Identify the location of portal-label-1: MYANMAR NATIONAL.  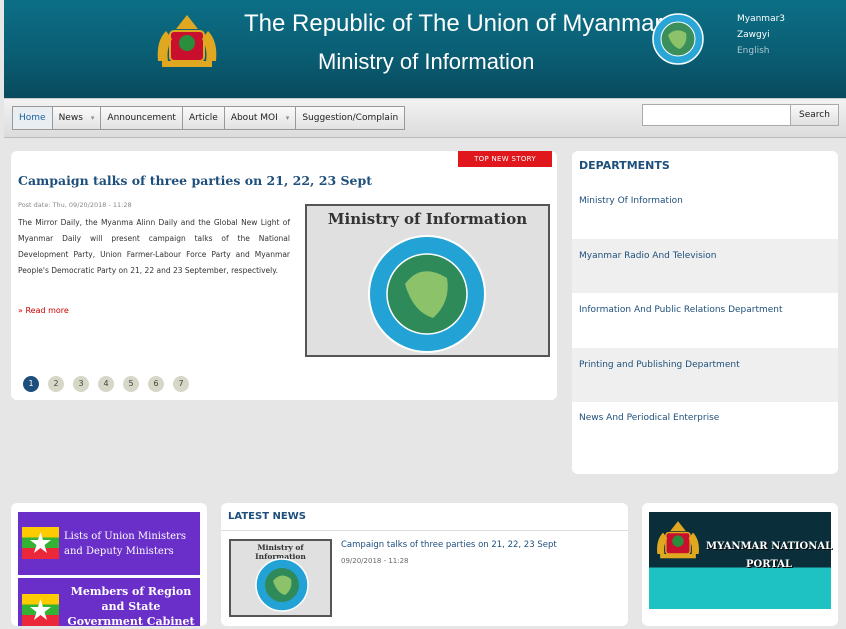
(769, 546).